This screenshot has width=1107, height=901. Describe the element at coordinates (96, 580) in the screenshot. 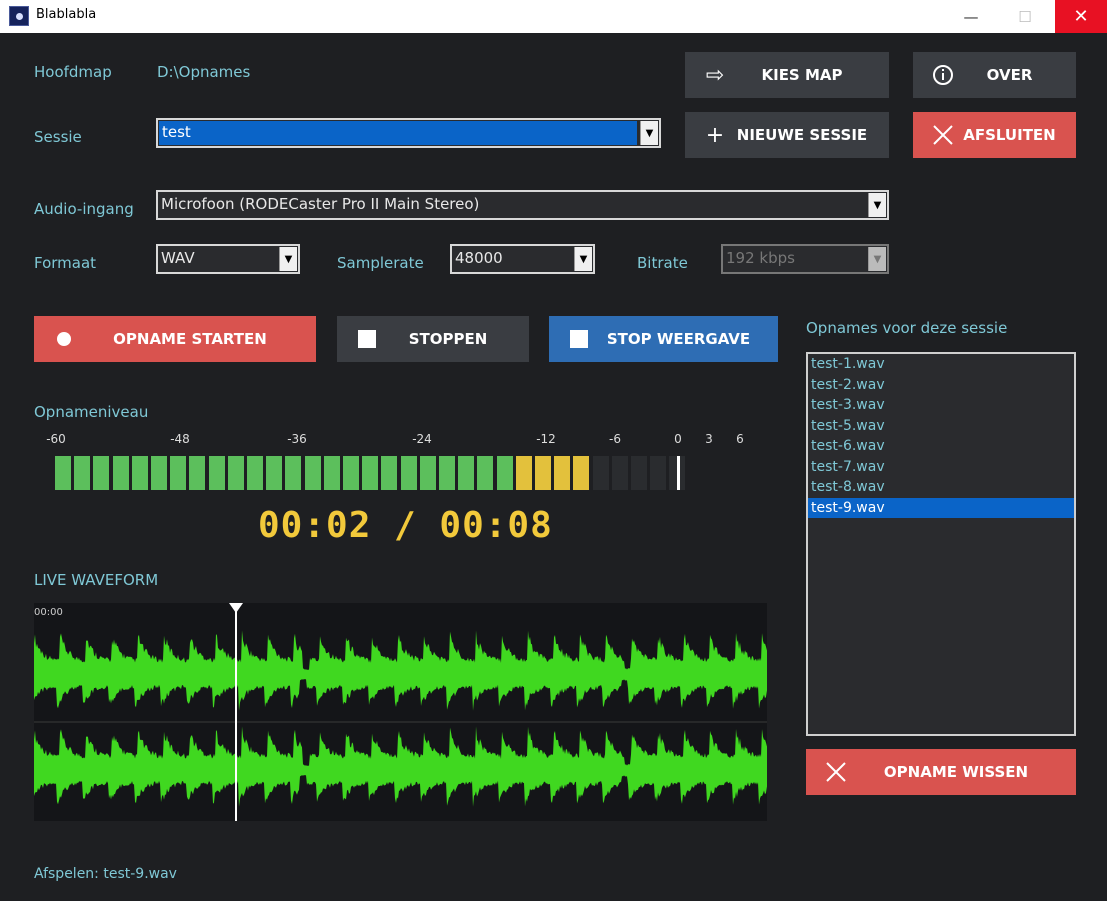

I see `live-waveform-label: LIVE WAVEFORM` at that location.